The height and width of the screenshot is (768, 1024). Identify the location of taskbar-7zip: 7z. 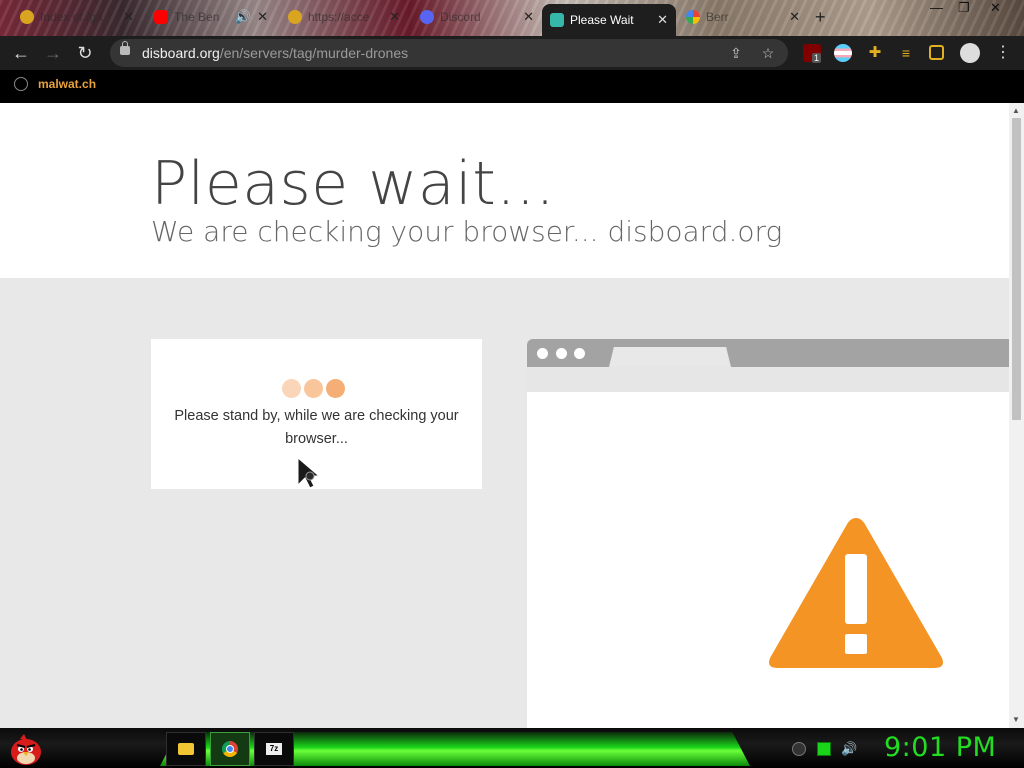
(274, 749).